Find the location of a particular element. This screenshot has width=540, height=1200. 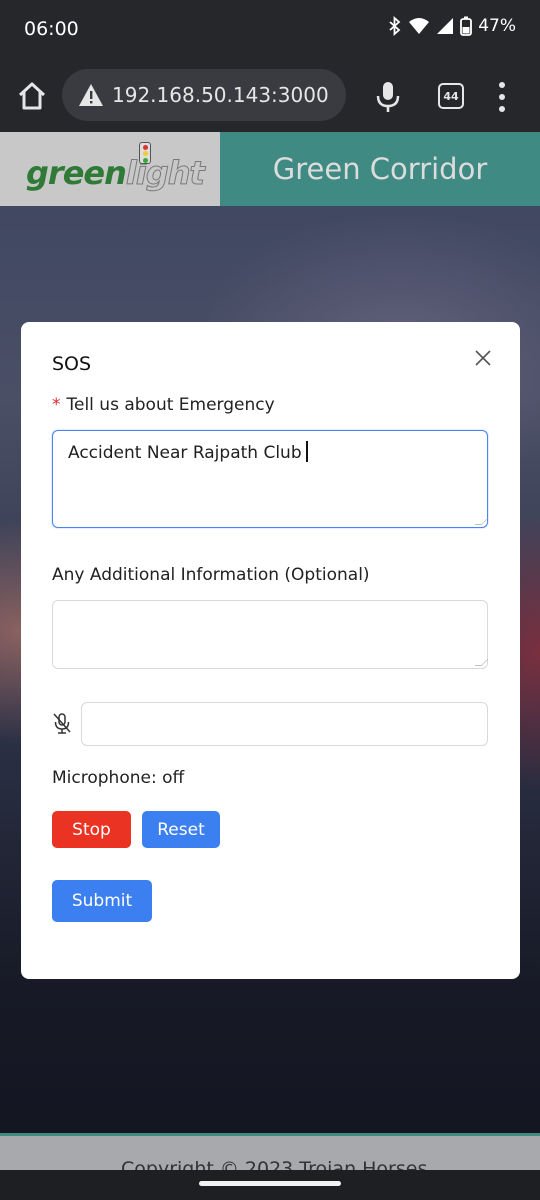

status-icons: 47% is located at coordinates (452, 26).